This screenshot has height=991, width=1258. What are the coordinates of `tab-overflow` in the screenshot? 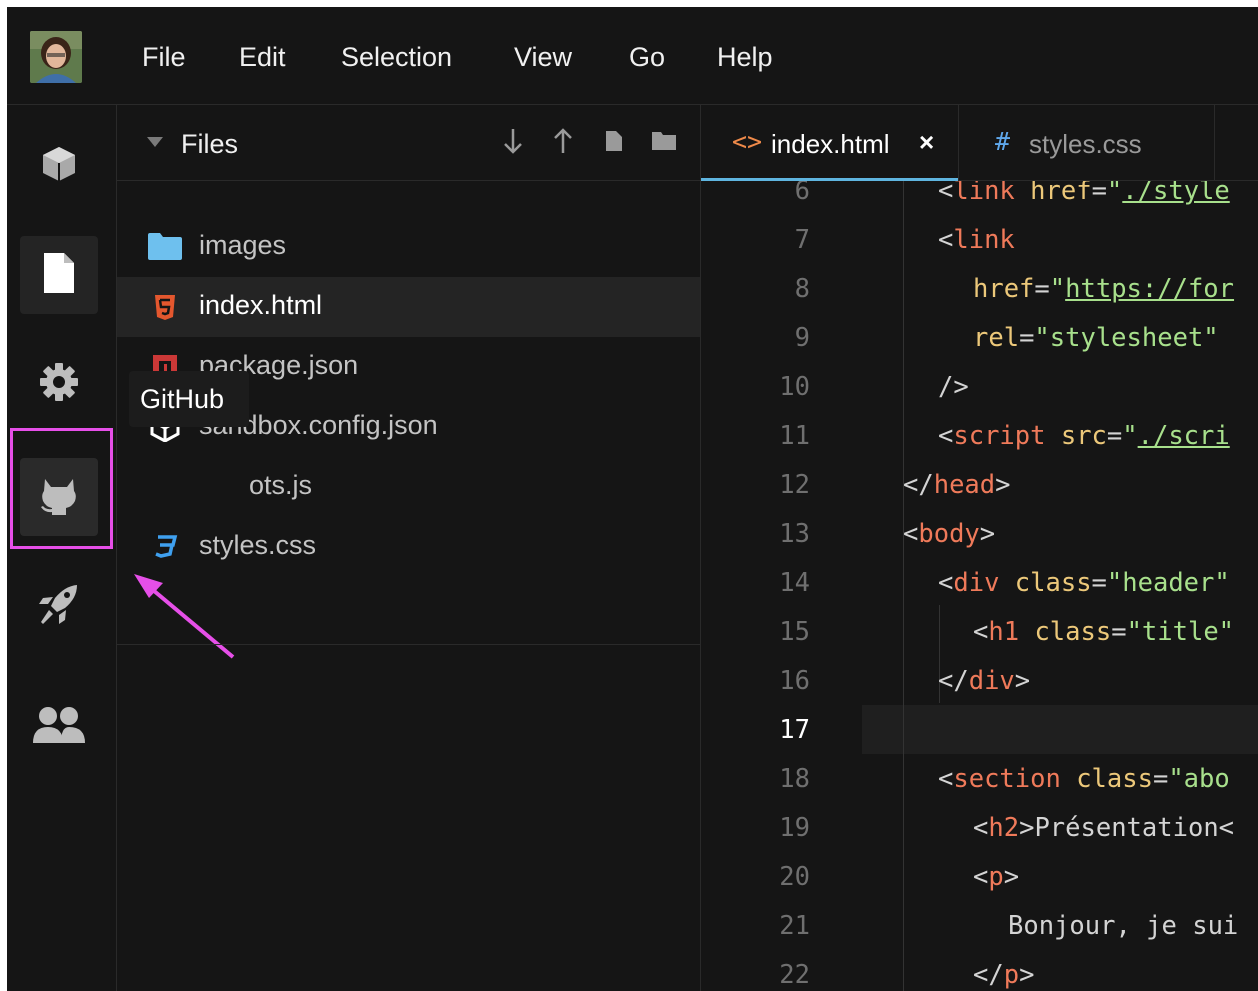 It's located at (1236, 143).